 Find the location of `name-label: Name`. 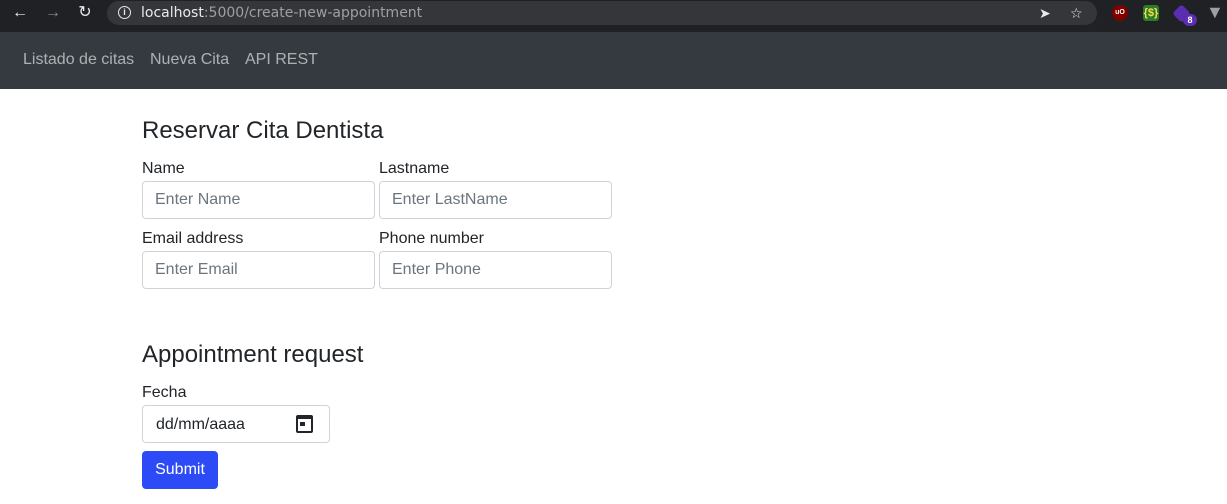

name-label: Name is located at coordinates (163, 168).